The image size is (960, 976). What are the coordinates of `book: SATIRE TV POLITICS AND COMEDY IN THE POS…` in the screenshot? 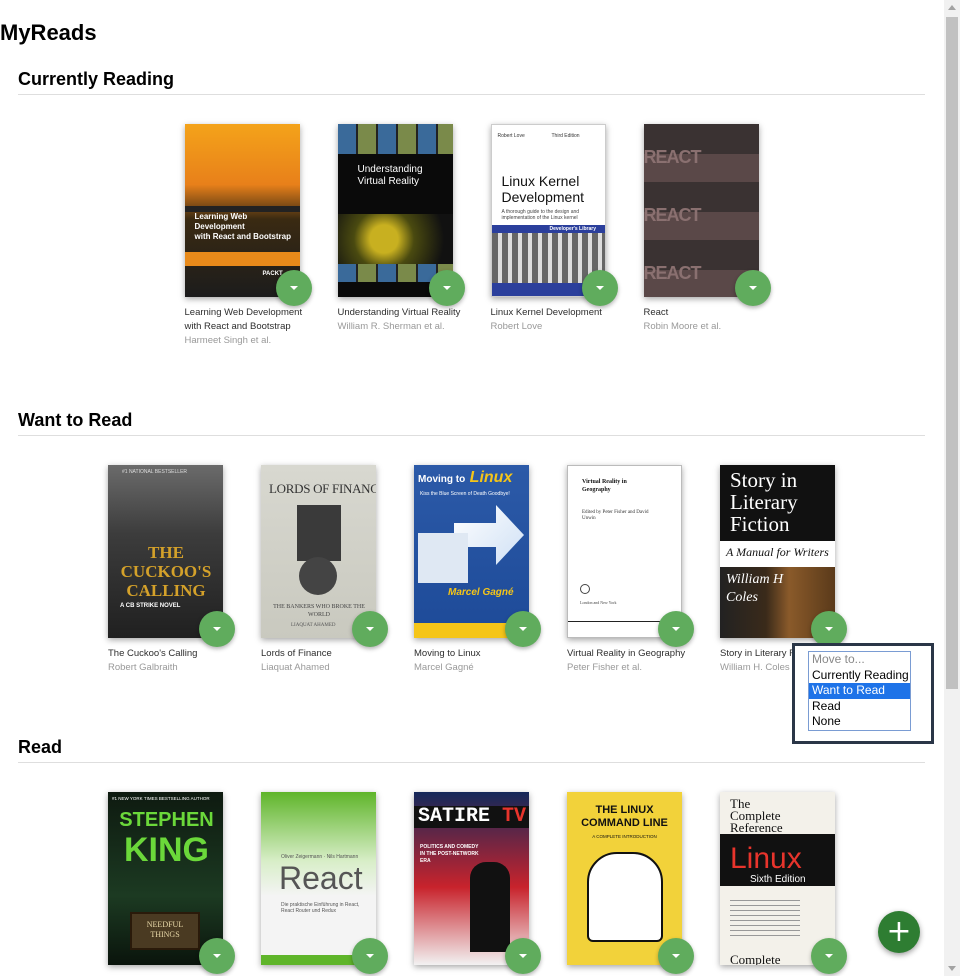 It's located at (477, 883).